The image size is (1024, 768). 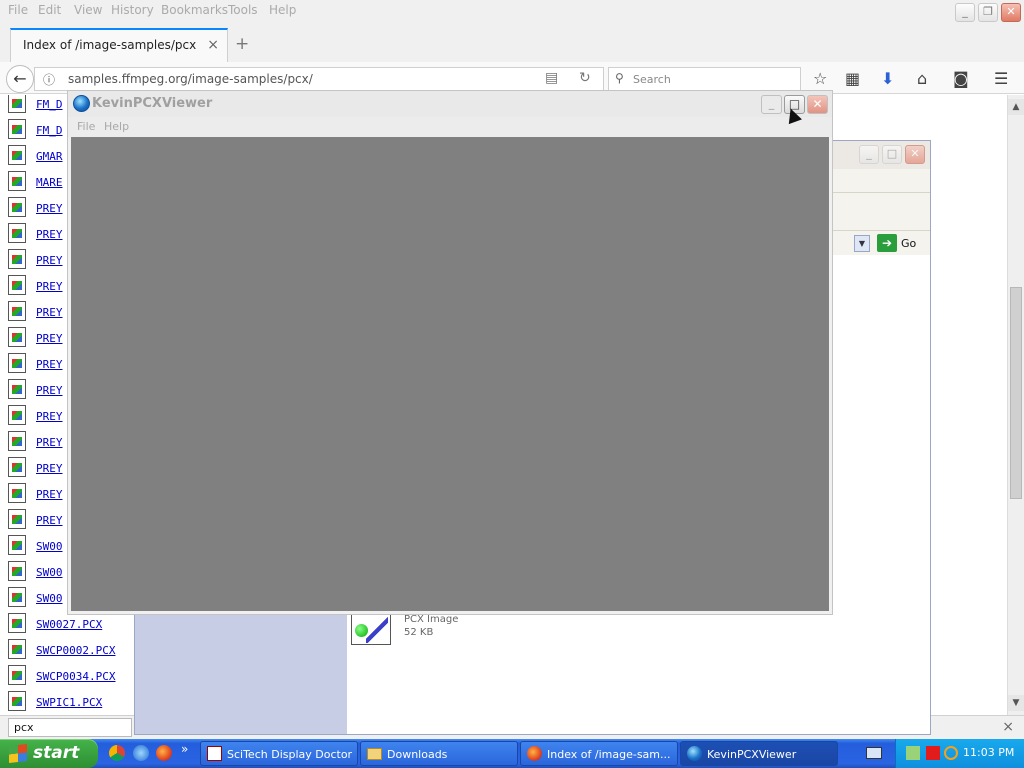 I want to click on address-dropdown-icon: ▼, so click(x=862, y=243).